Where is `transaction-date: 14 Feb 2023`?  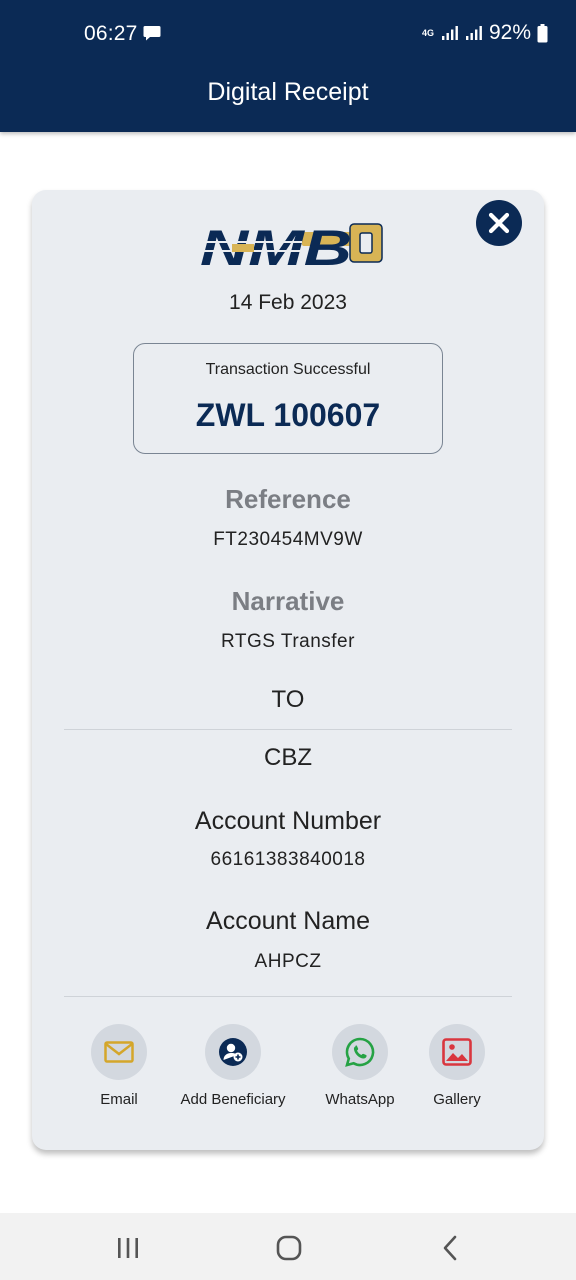 transaction-date: 14 Feb 2023 is located at coordinates (288, 302).